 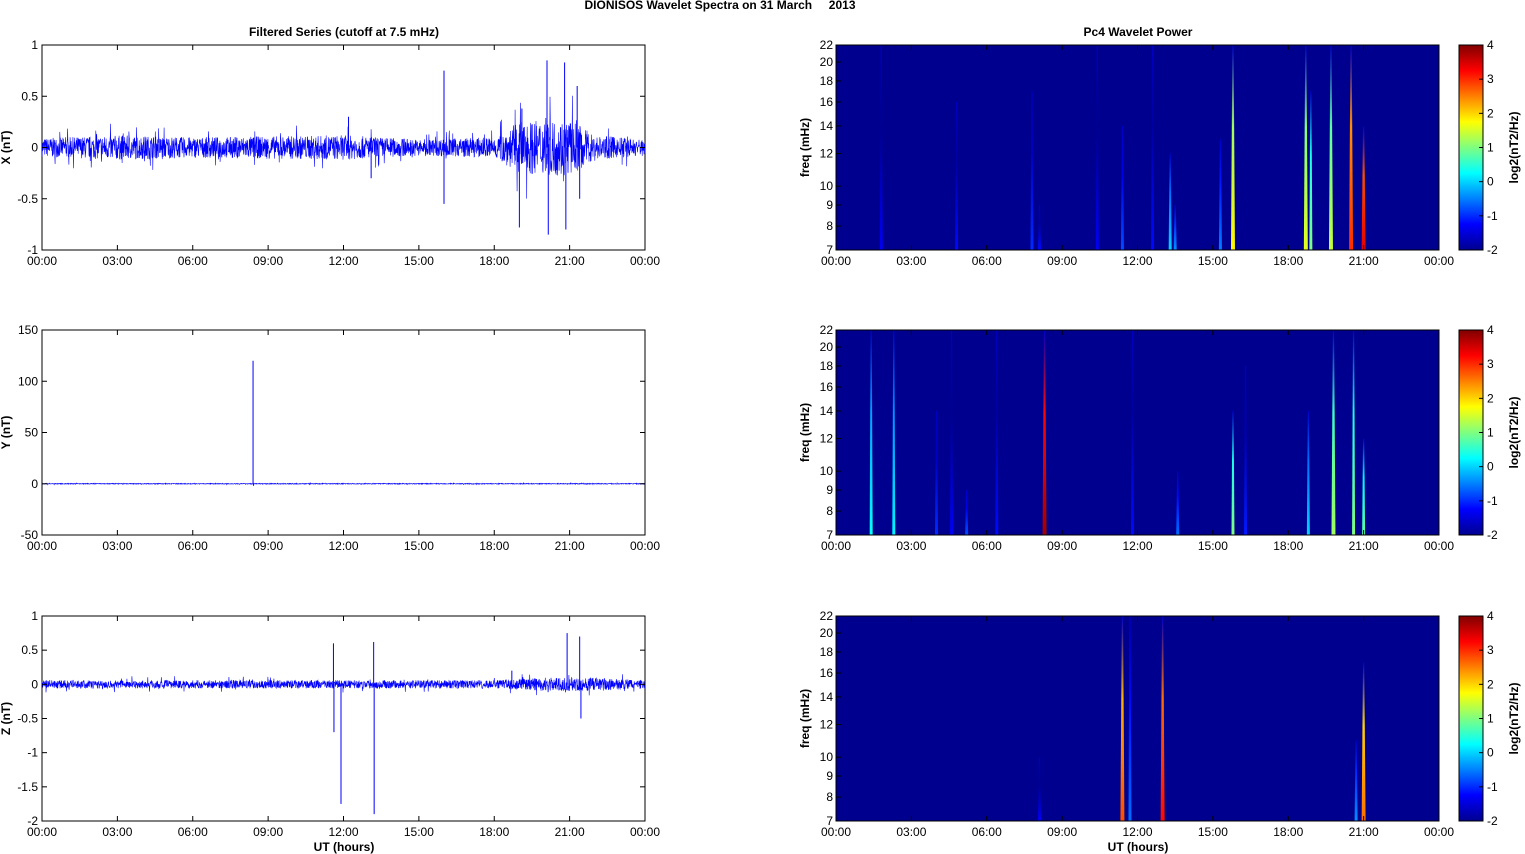 What do you see at coordinates (344, 32) in the screenshot?
I see `left-title: Filtered Series (cutoff at 7.5 mHz)` at bounding box center [344, 32].